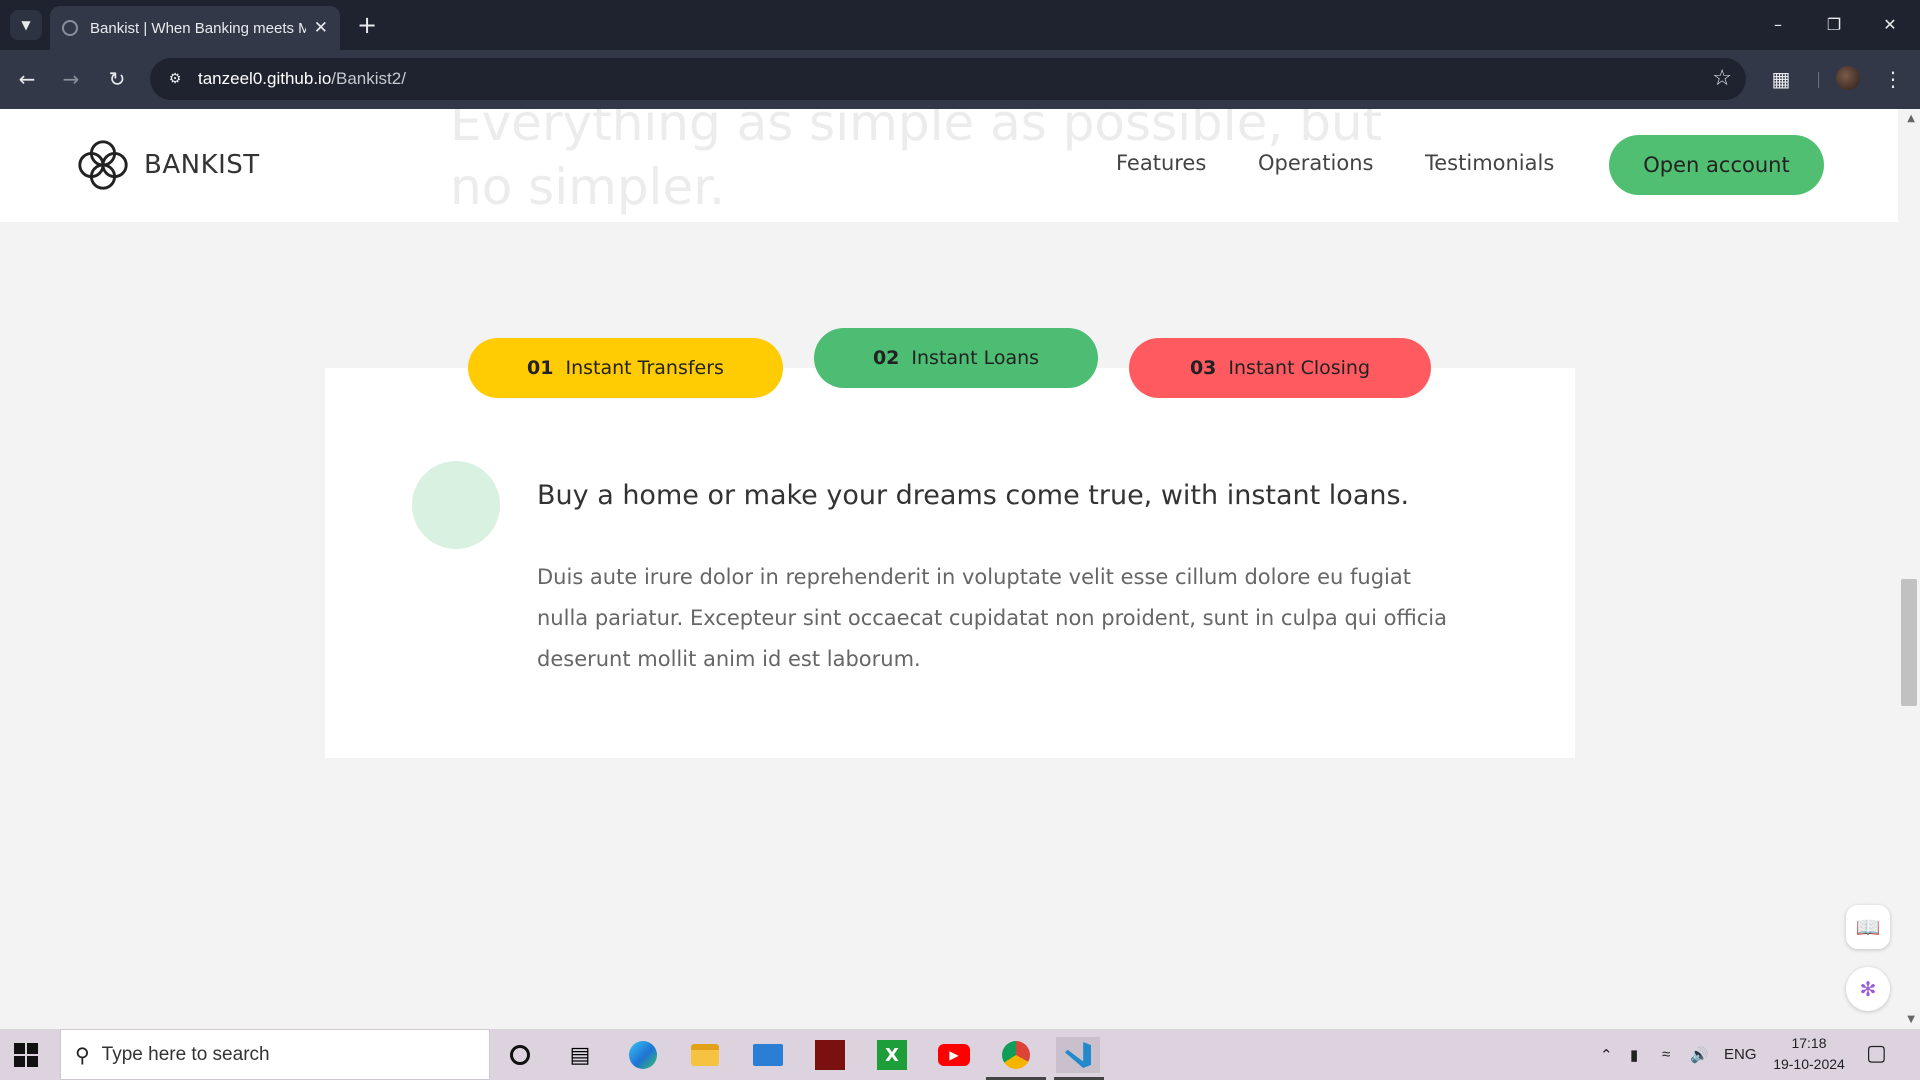  I want to click on brand: BANKIST, so click(167, 165).